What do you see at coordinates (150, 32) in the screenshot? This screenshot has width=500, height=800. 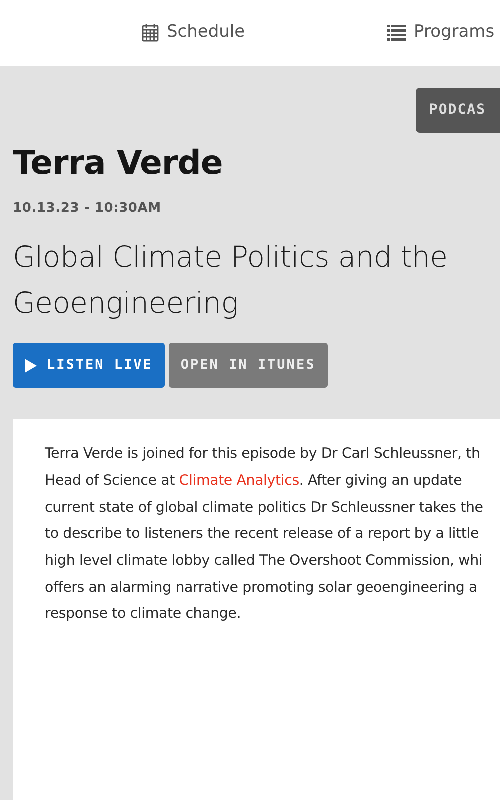 I see `calendar-icon` at bounding box center [150, 32].